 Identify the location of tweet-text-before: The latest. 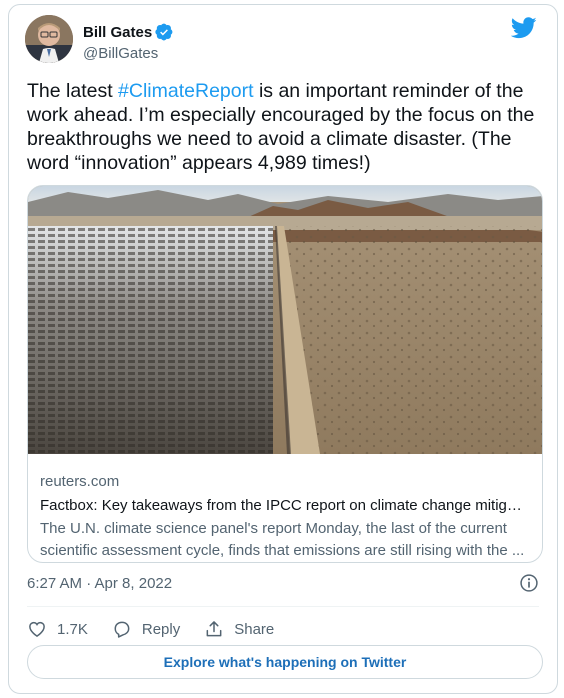
(73, 91).